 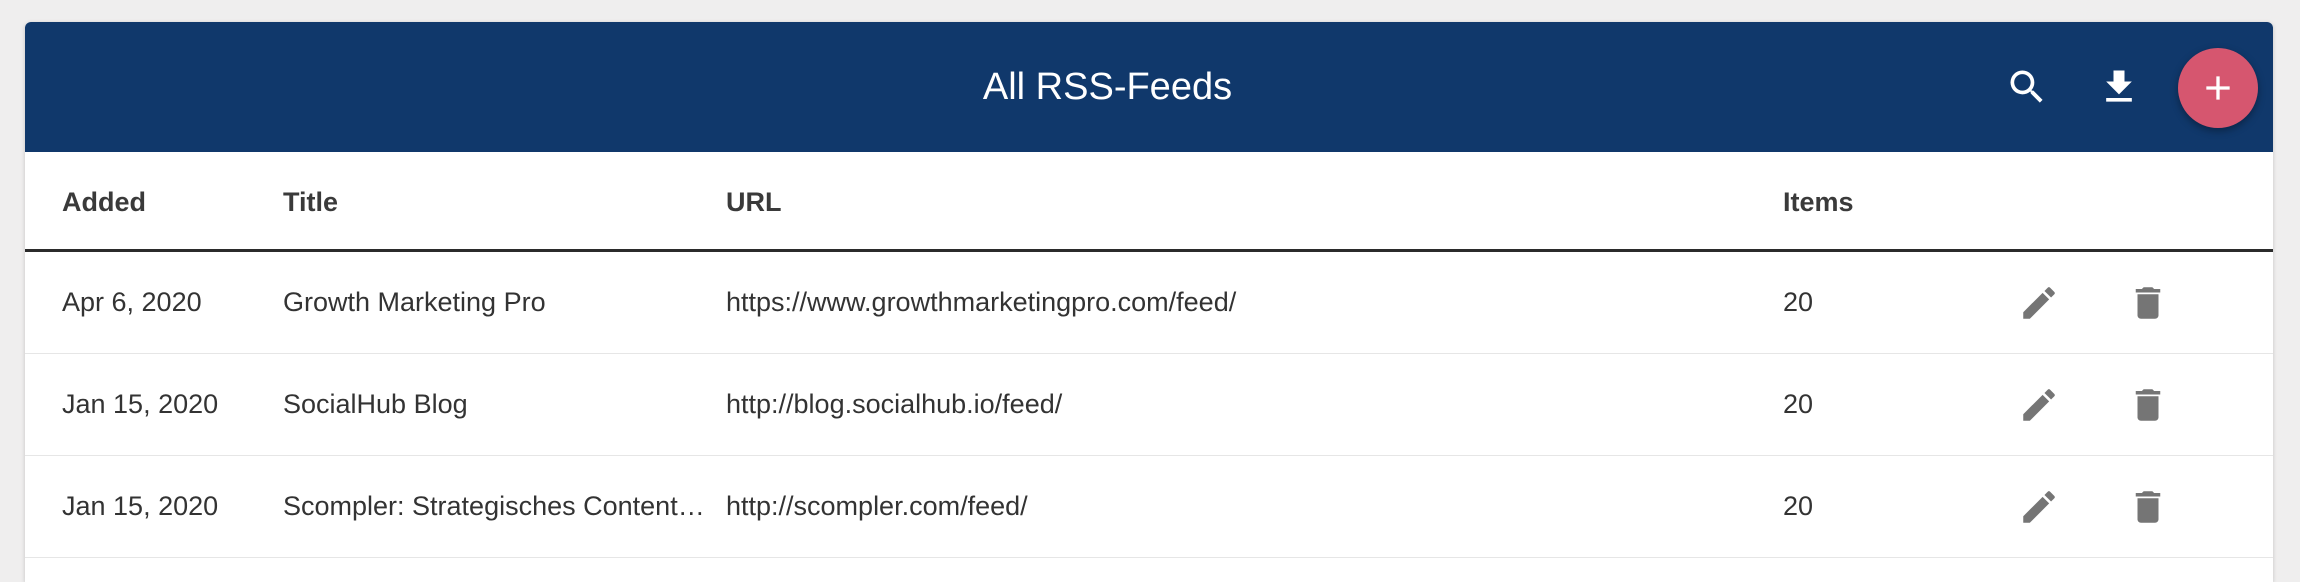 What do you see at coordinates (2119, 87) in the screenshot?
I see `download-icon` at bounding box center [2119, 87].